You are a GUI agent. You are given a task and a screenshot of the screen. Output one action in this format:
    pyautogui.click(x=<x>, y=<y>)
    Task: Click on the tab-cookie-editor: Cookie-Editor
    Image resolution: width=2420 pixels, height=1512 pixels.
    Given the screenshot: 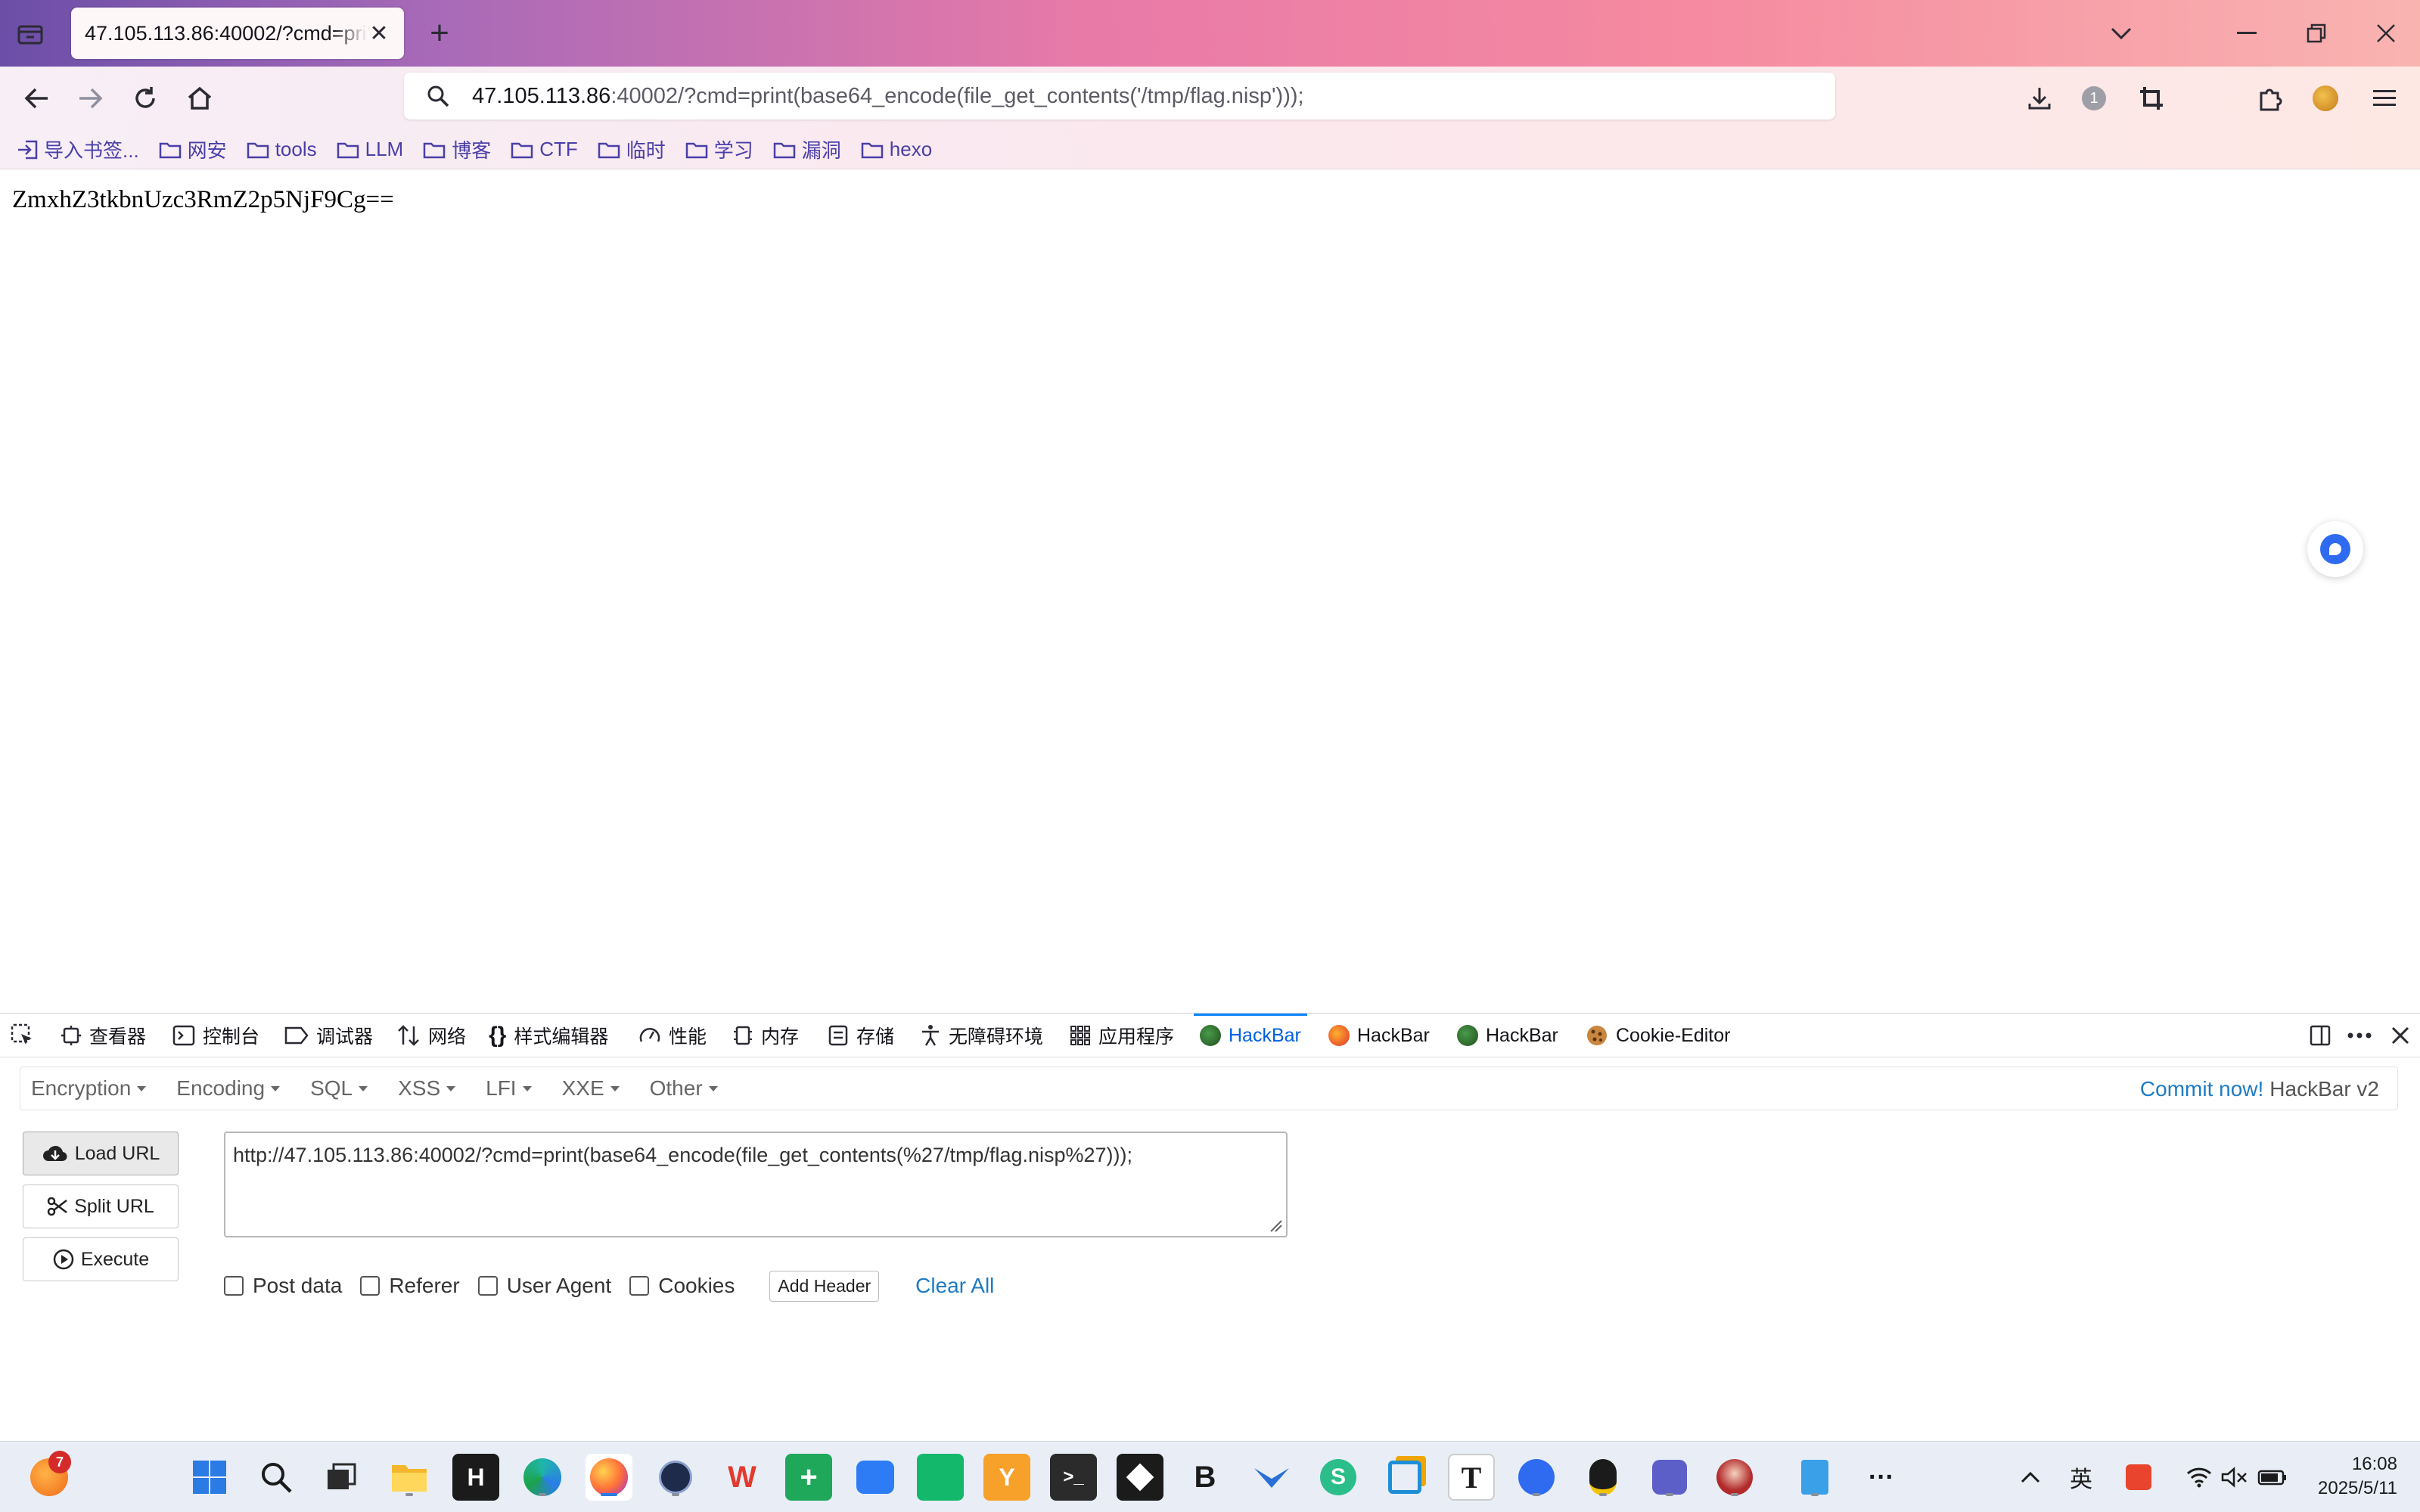 What is the action you would take?
    pyautogui.click(x=1658, y=1035)
    